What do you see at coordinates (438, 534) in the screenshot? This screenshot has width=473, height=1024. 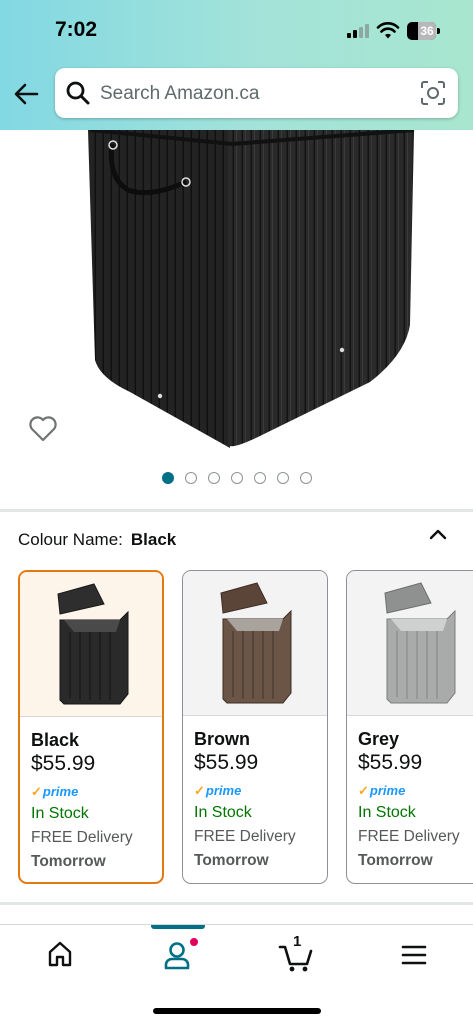 I see `chevron-up-icon` at bounding box center [438, 534].